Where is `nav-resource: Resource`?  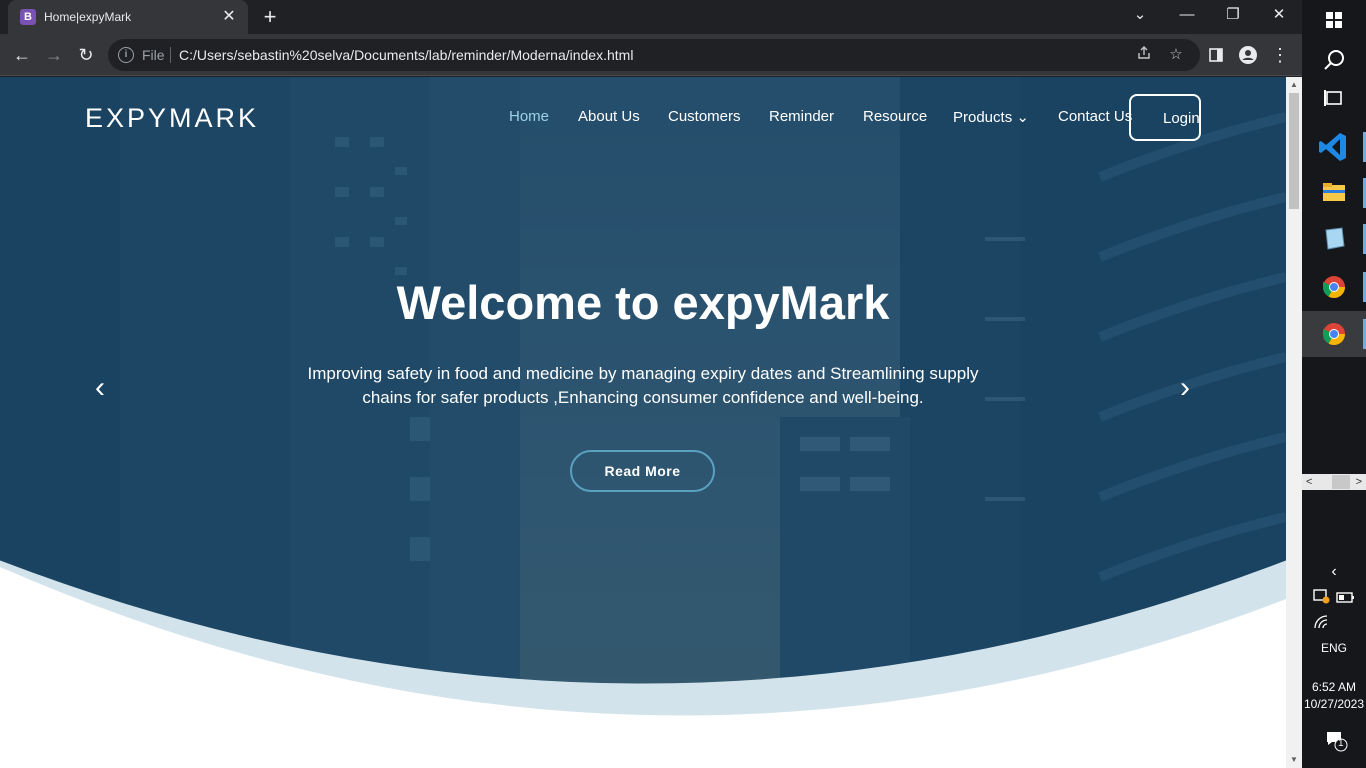 nav-resource: Resource is located at coordinates (895, 116).